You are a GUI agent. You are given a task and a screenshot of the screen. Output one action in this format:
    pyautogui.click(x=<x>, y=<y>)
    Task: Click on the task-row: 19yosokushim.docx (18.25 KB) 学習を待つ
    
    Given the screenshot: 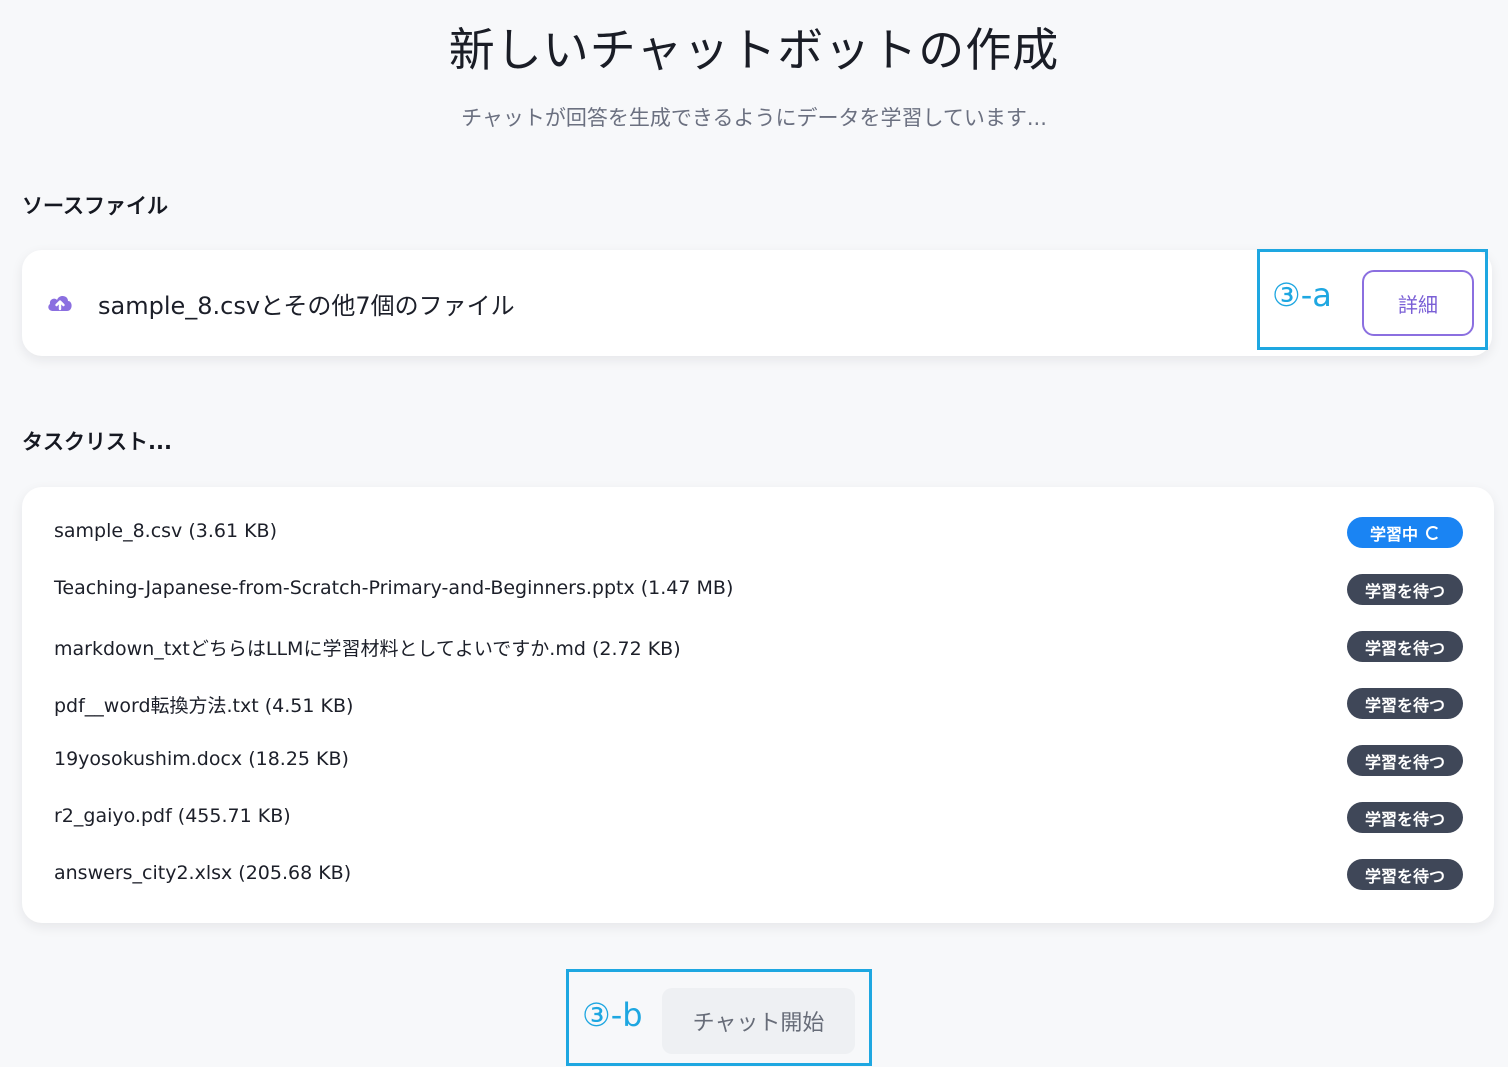 What is the action you would take?
    pyautogui.click(x=758, y=761)
    